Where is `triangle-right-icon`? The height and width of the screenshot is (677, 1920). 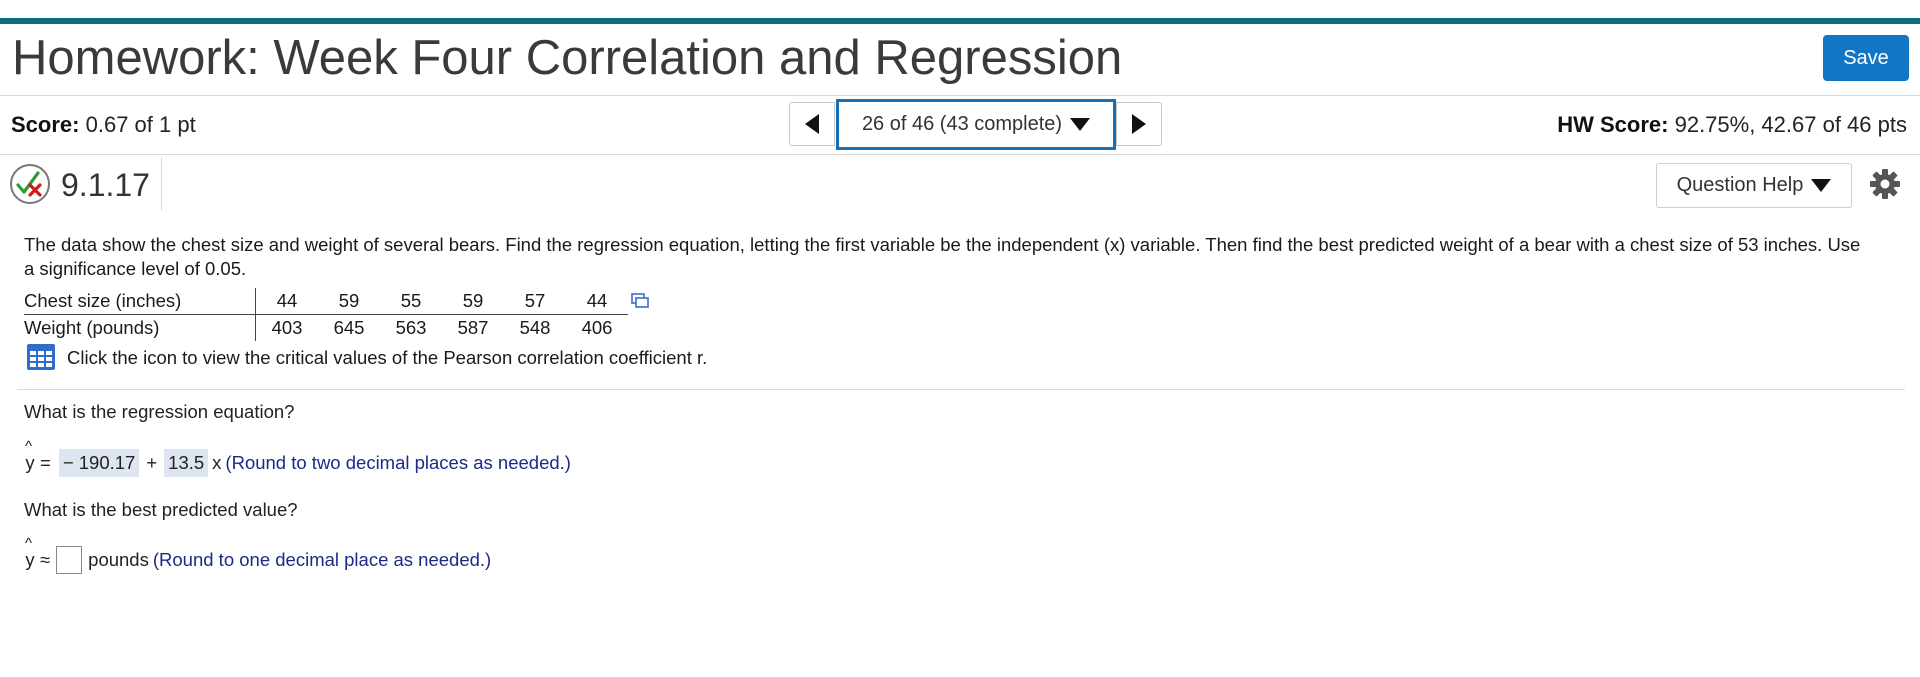
triangle-right-icon is located at coordinates (1139, 124).